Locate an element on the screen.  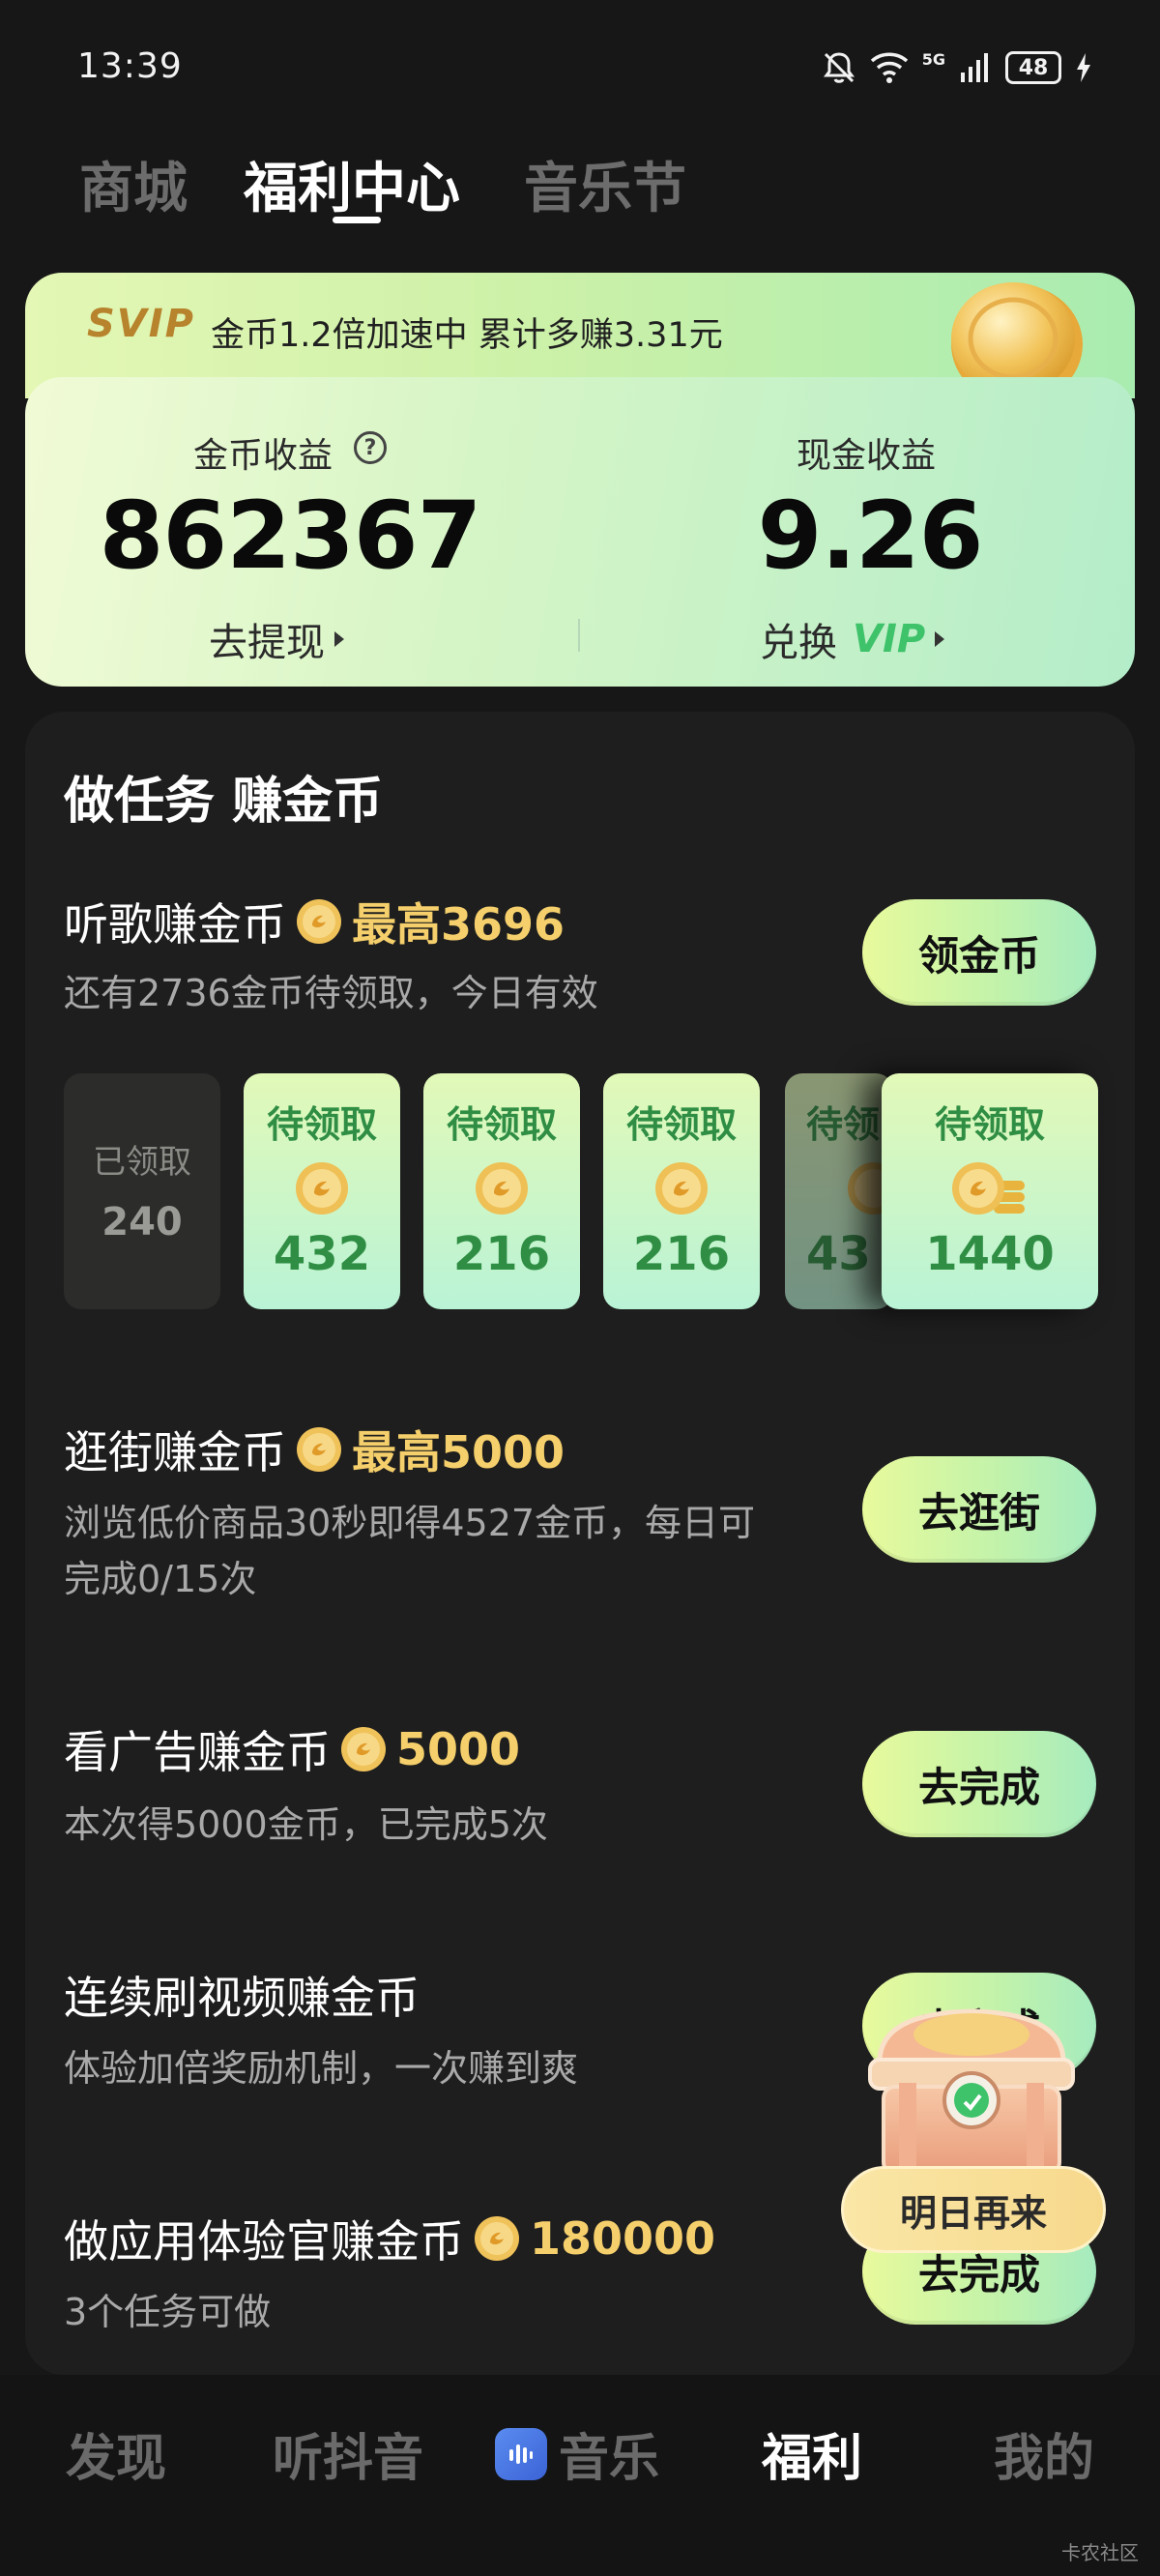
coin-earnings-label: 金币收益 is located at coordinates (263, 456).